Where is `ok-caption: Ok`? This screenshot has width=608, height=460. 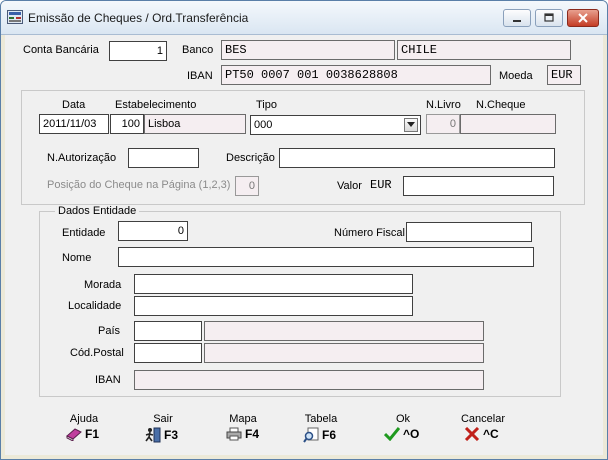 ok-caption: Ok is located at coordinates (403, 419).